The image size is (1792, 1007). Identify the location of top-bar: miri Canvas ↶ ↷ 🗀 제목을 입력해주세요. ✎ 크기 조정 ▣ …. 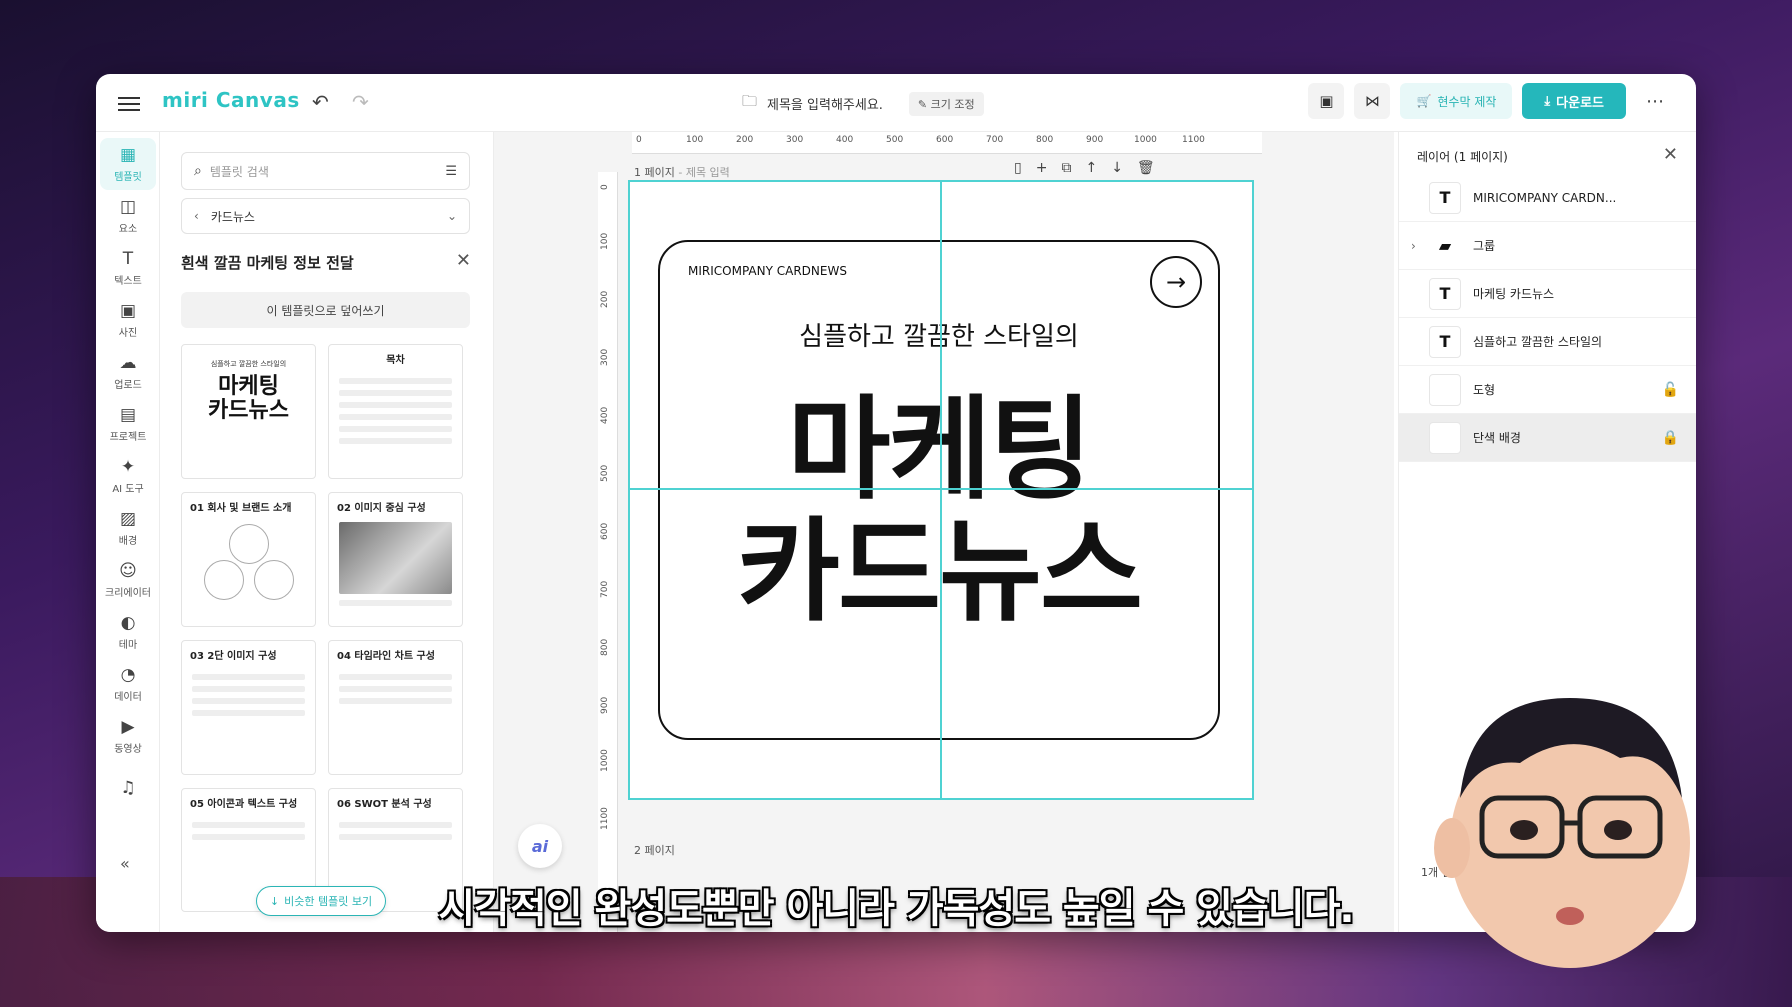
(896, 103).